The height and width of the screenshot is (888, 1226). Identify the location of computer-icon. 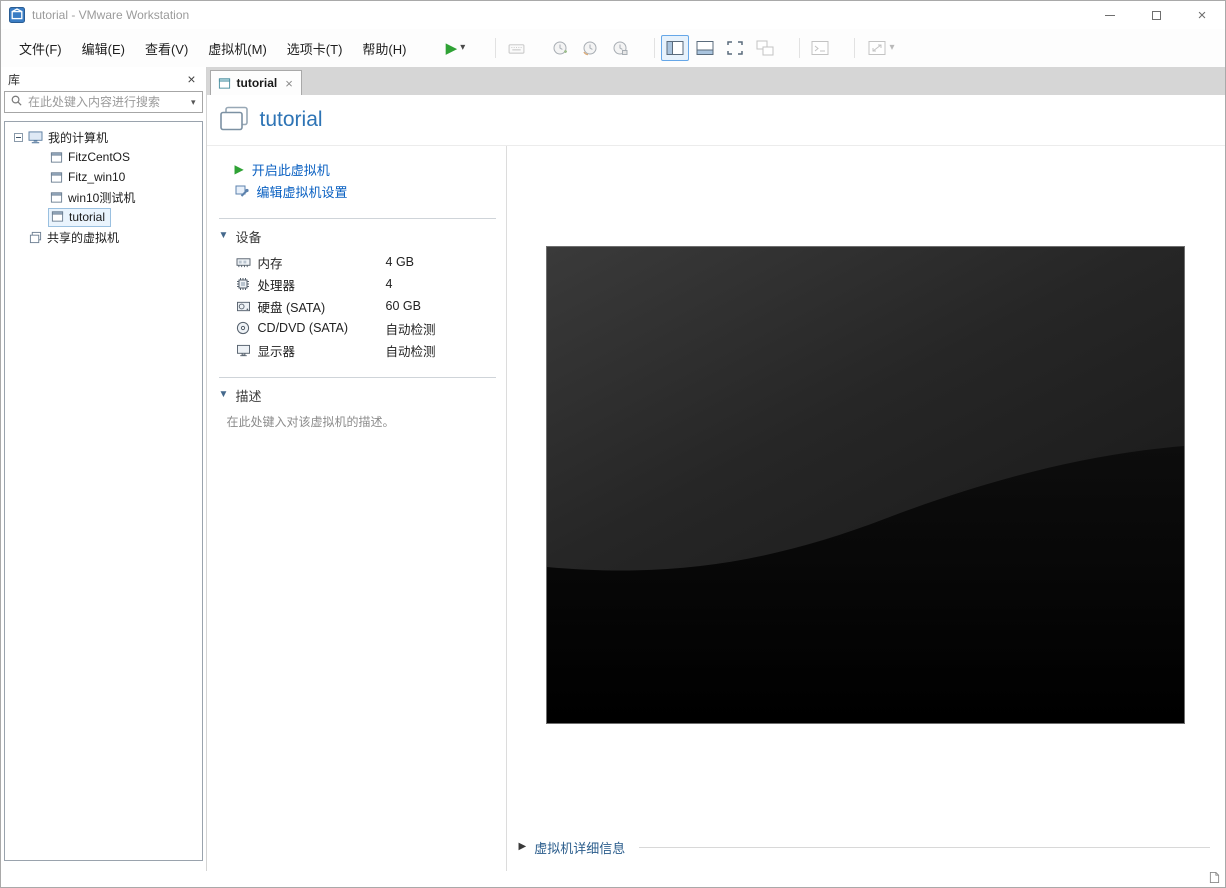
(35, 137).